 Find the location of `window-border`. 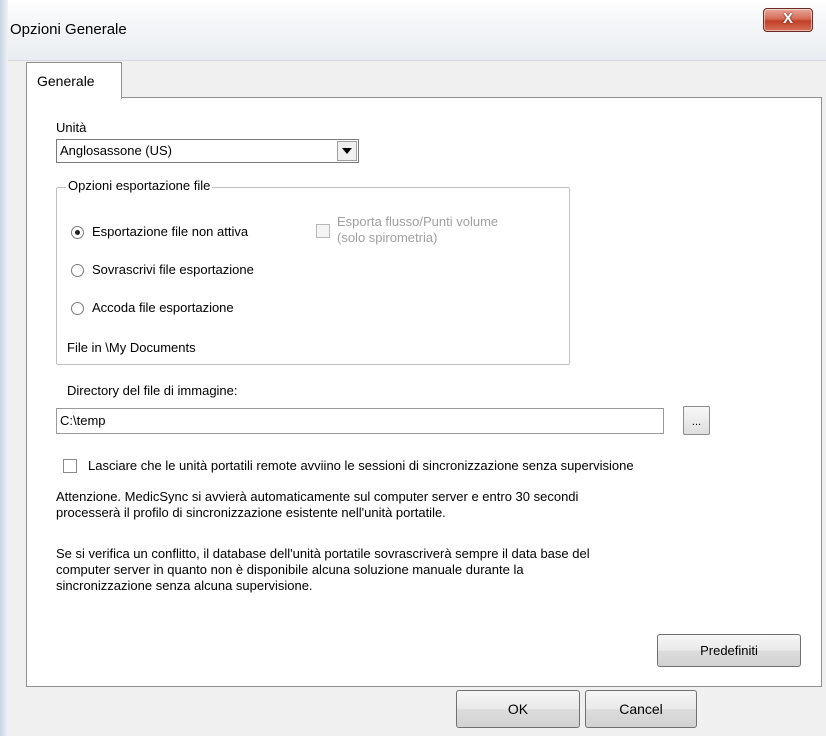

window-border is located at coordinates (4, 368).